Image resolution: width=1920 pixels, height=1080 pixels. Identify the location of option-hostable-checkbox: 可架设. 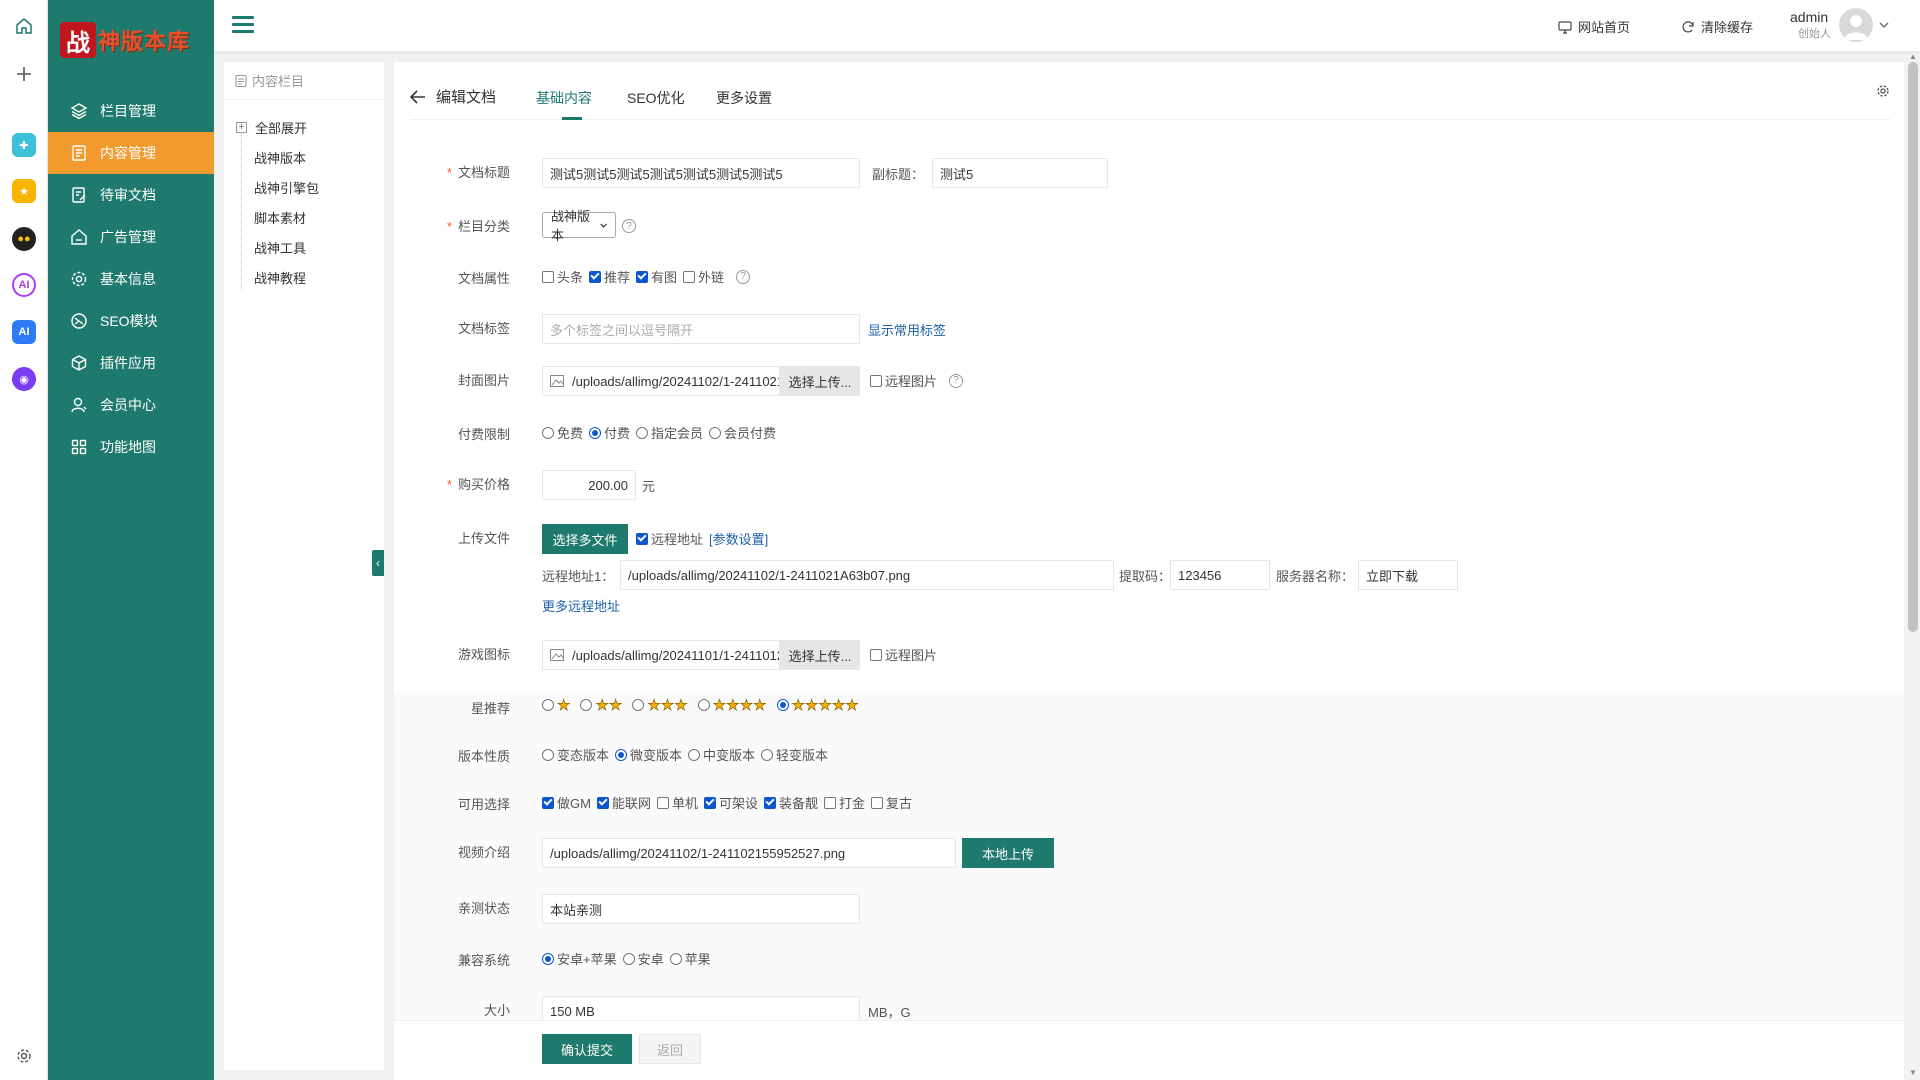
(730, 802).